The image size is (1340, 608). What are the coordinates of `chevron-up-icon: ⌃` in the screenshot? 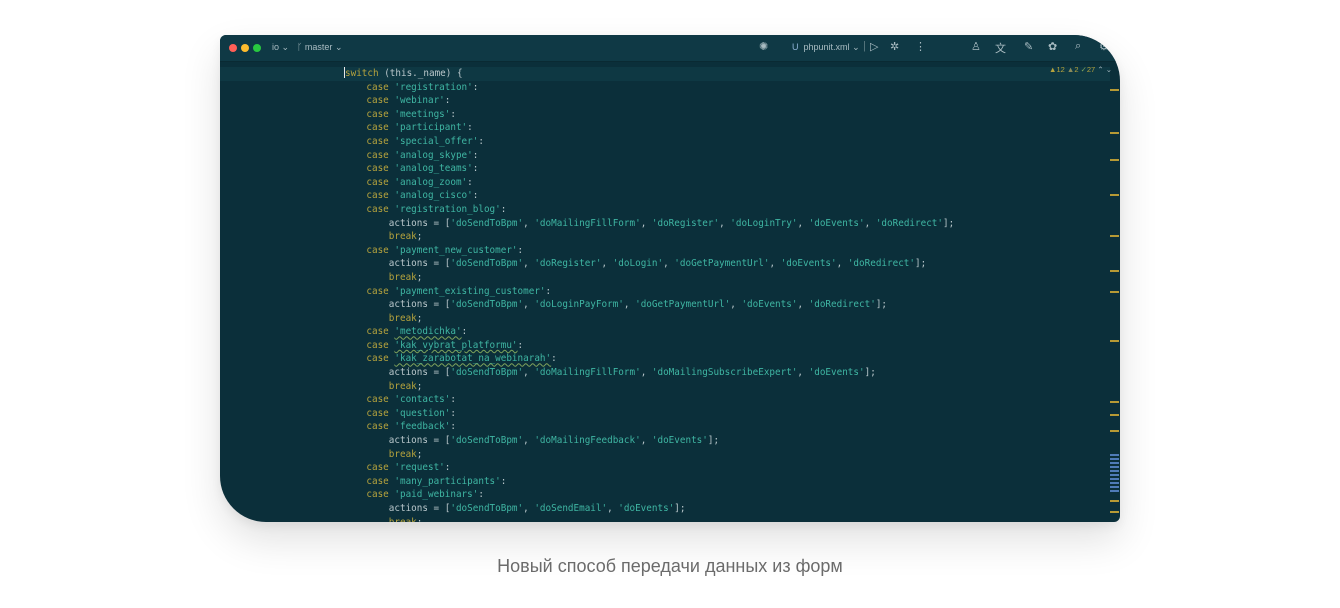 It's located at (1100, 69).